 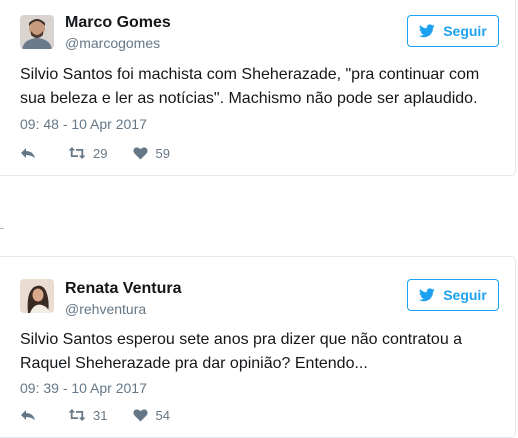 What do you see at coordinates (151, 153) in the screenshot?
I see `like-button: 59` at bounding box center [151, 153].